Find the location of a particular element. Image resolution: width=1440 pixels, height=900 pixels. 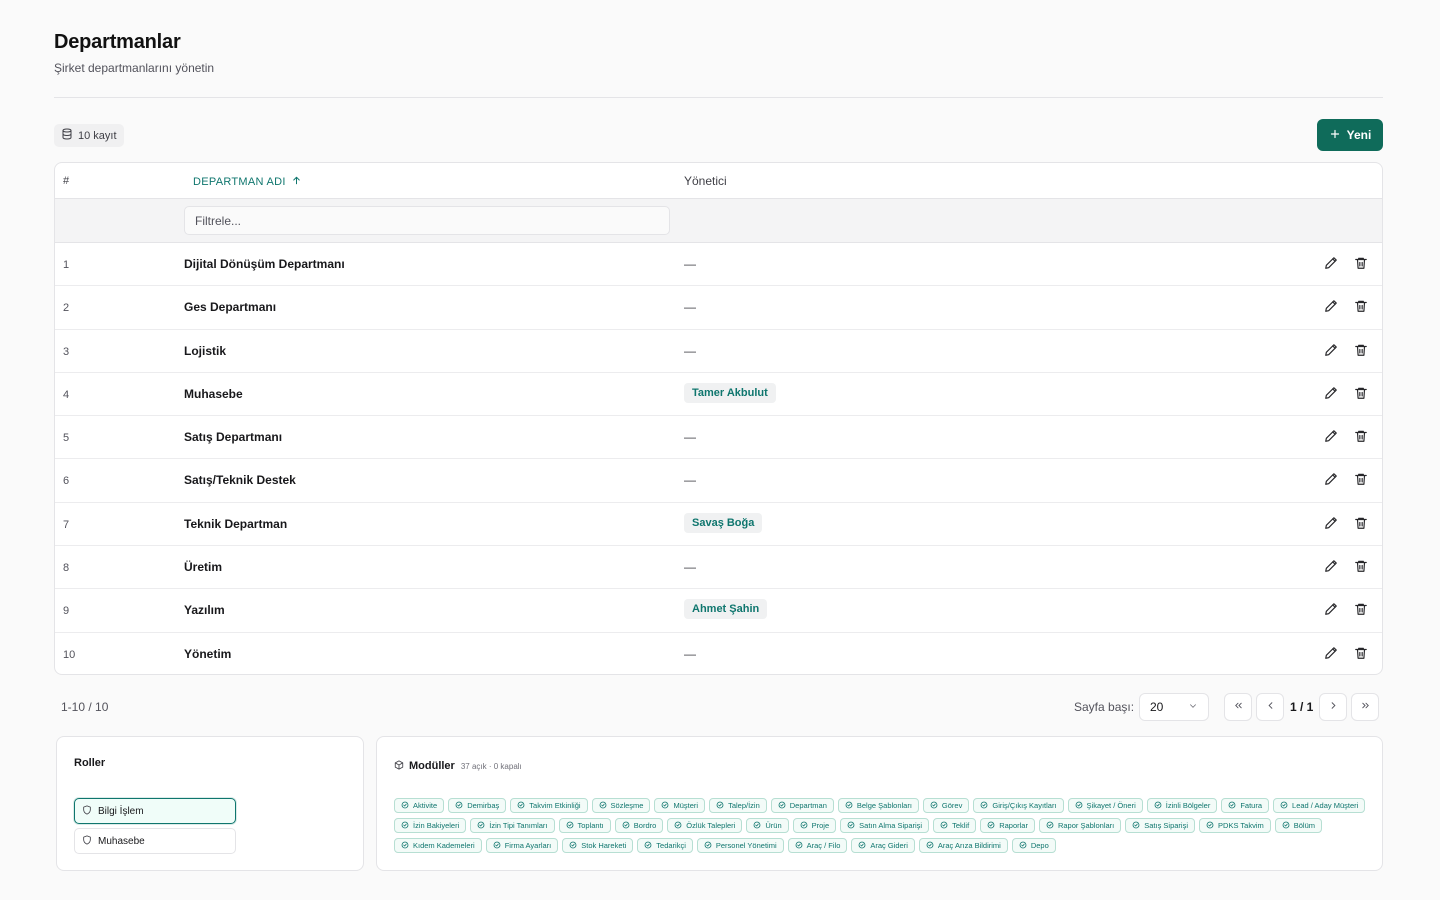

module-chip: Şikayet / Öneri is located at coordinates (1105, 805).